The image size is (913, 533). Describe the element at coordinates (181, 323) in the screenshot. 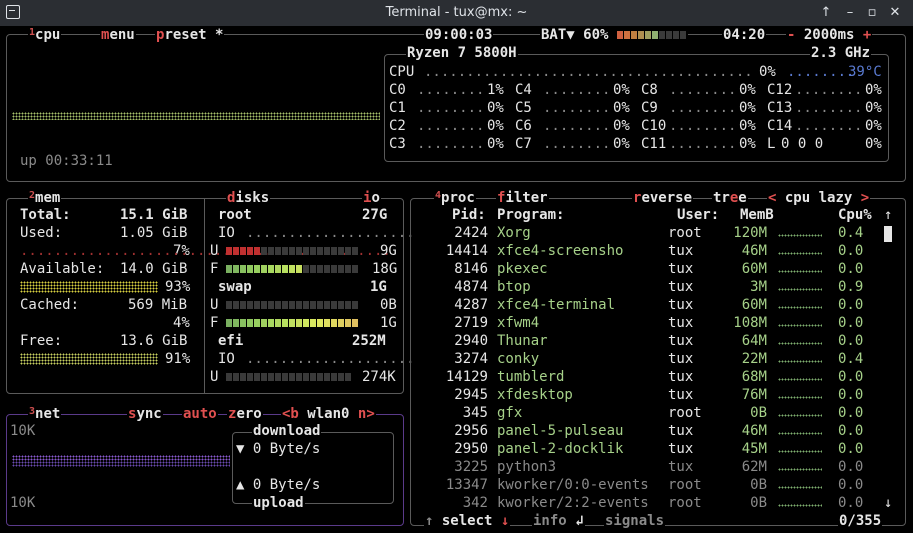

I see `mem-cached-pct: 4%` at that location.